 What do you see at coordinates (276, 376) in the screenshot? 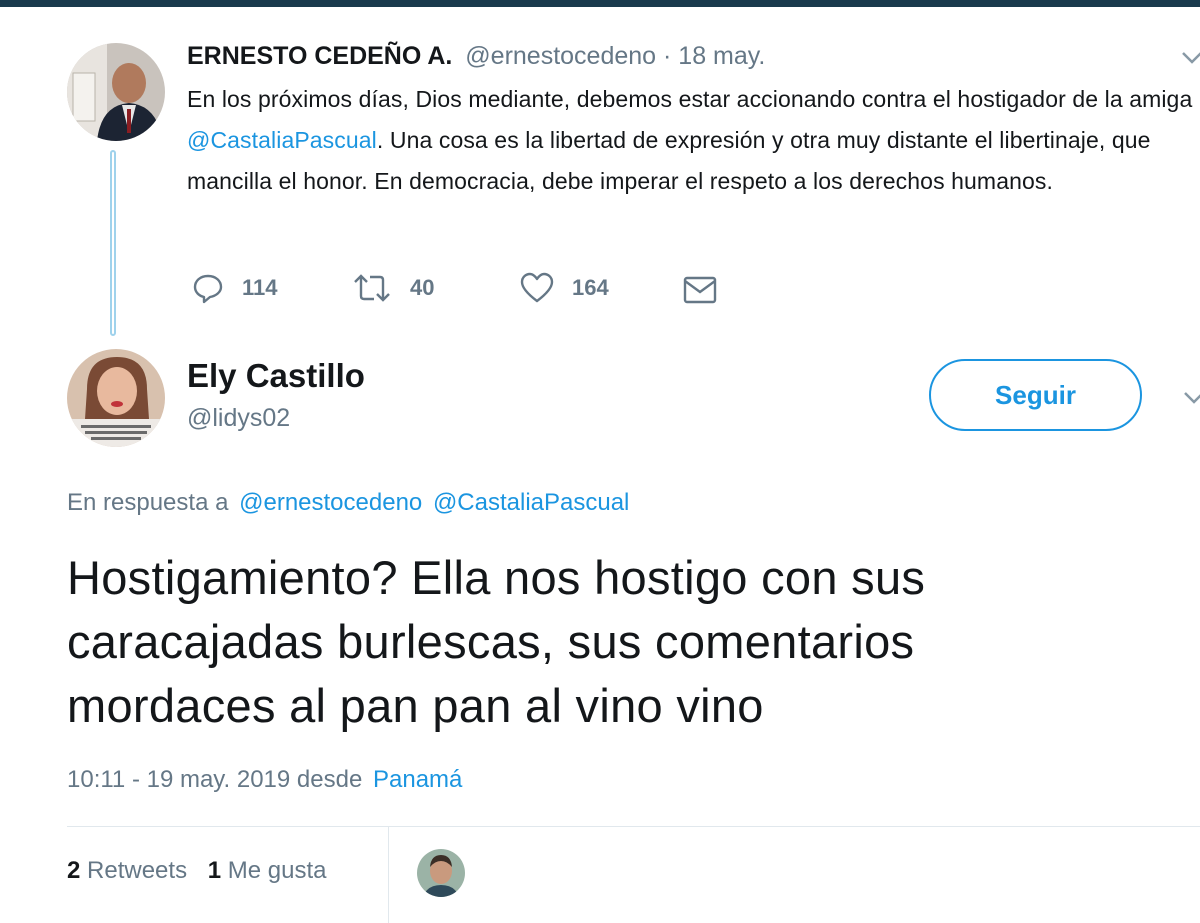
I see `author-name: Ely Castillo` at bounding box center [276, 376].